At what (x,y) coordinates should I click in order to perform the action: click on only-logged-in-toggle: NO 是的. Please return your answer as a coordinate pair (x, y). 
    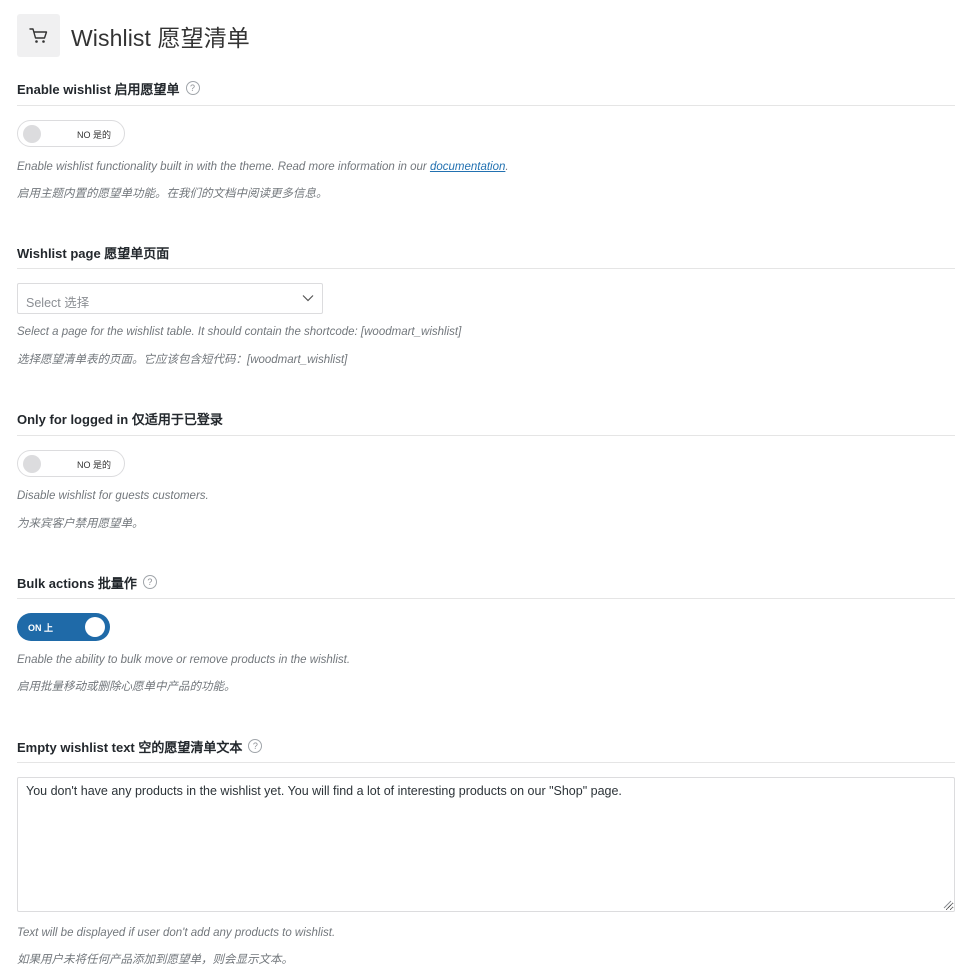
    Looking at the image, I should click on (71, 463).